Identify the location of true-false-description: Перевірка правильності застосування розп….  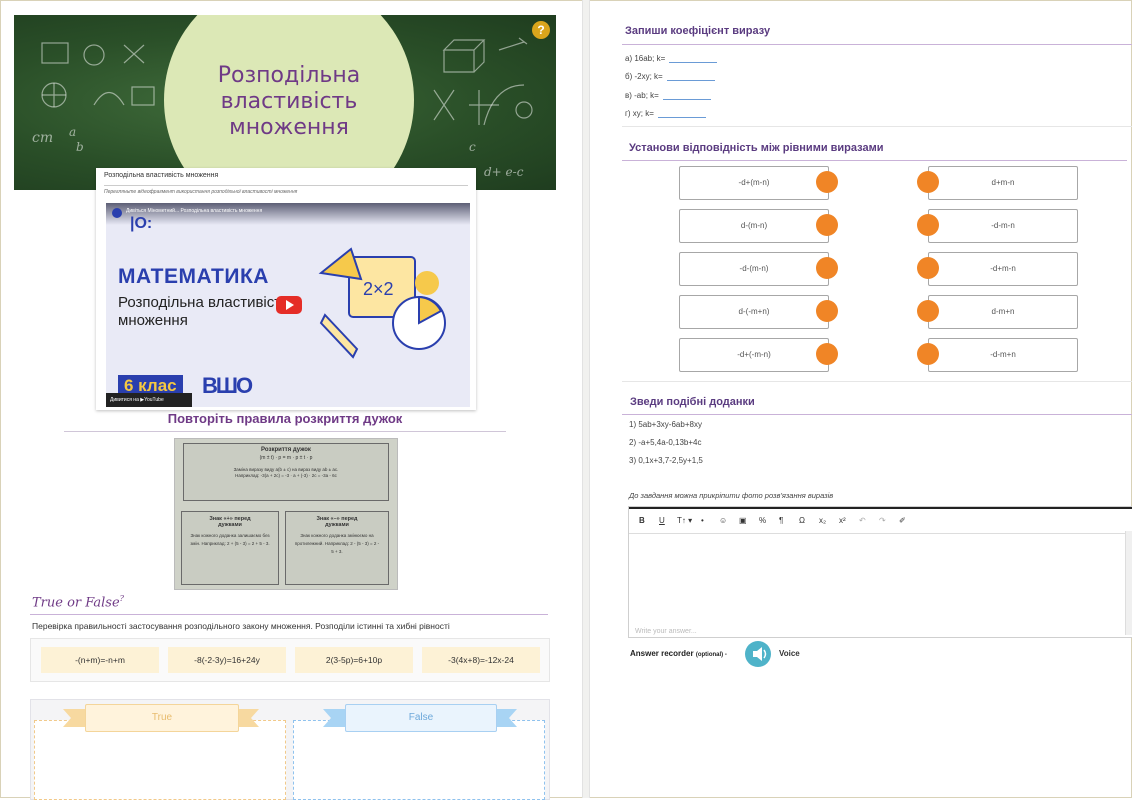
(241, 626).